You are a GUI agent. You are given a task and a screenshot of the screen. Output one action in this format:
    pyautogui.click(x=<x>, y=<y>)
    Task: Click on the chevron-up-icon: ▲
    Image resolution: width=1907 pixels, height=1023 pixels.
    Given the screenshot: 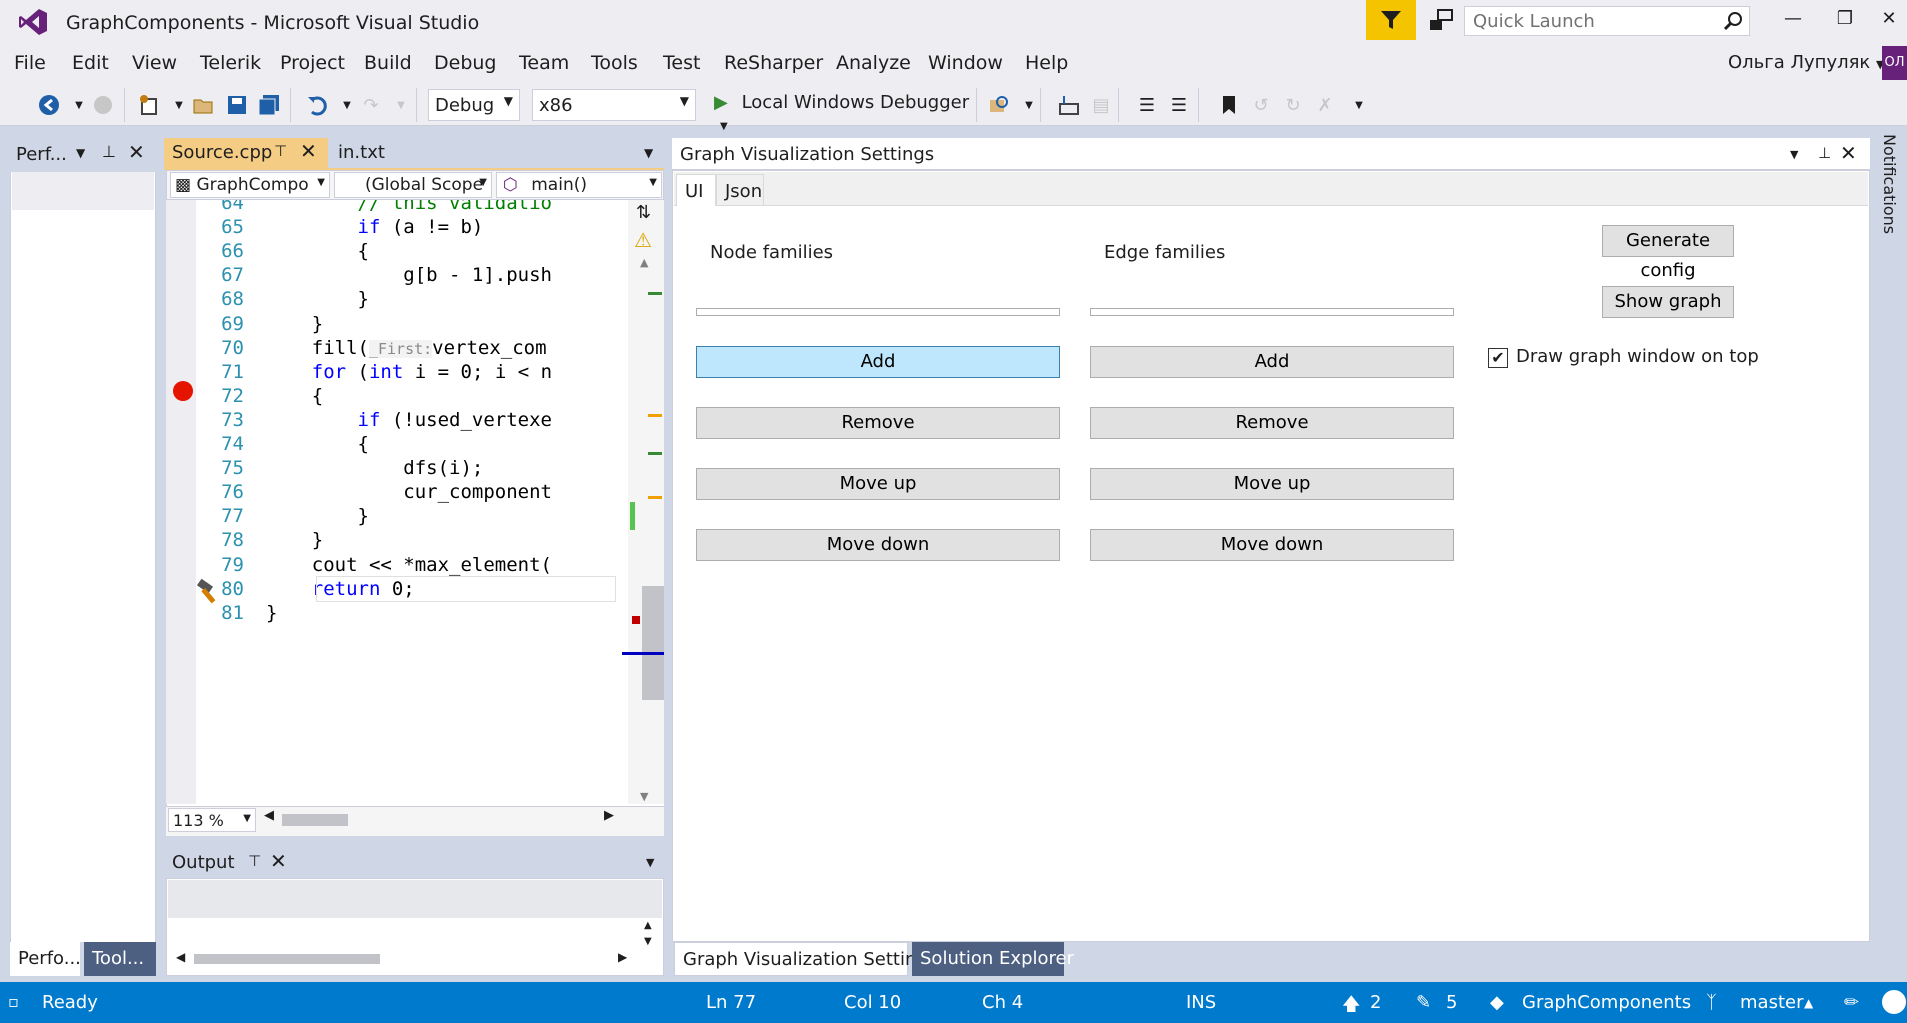 What is the action you would take?
    pyautogui.click(x=1808, y=1003)
    